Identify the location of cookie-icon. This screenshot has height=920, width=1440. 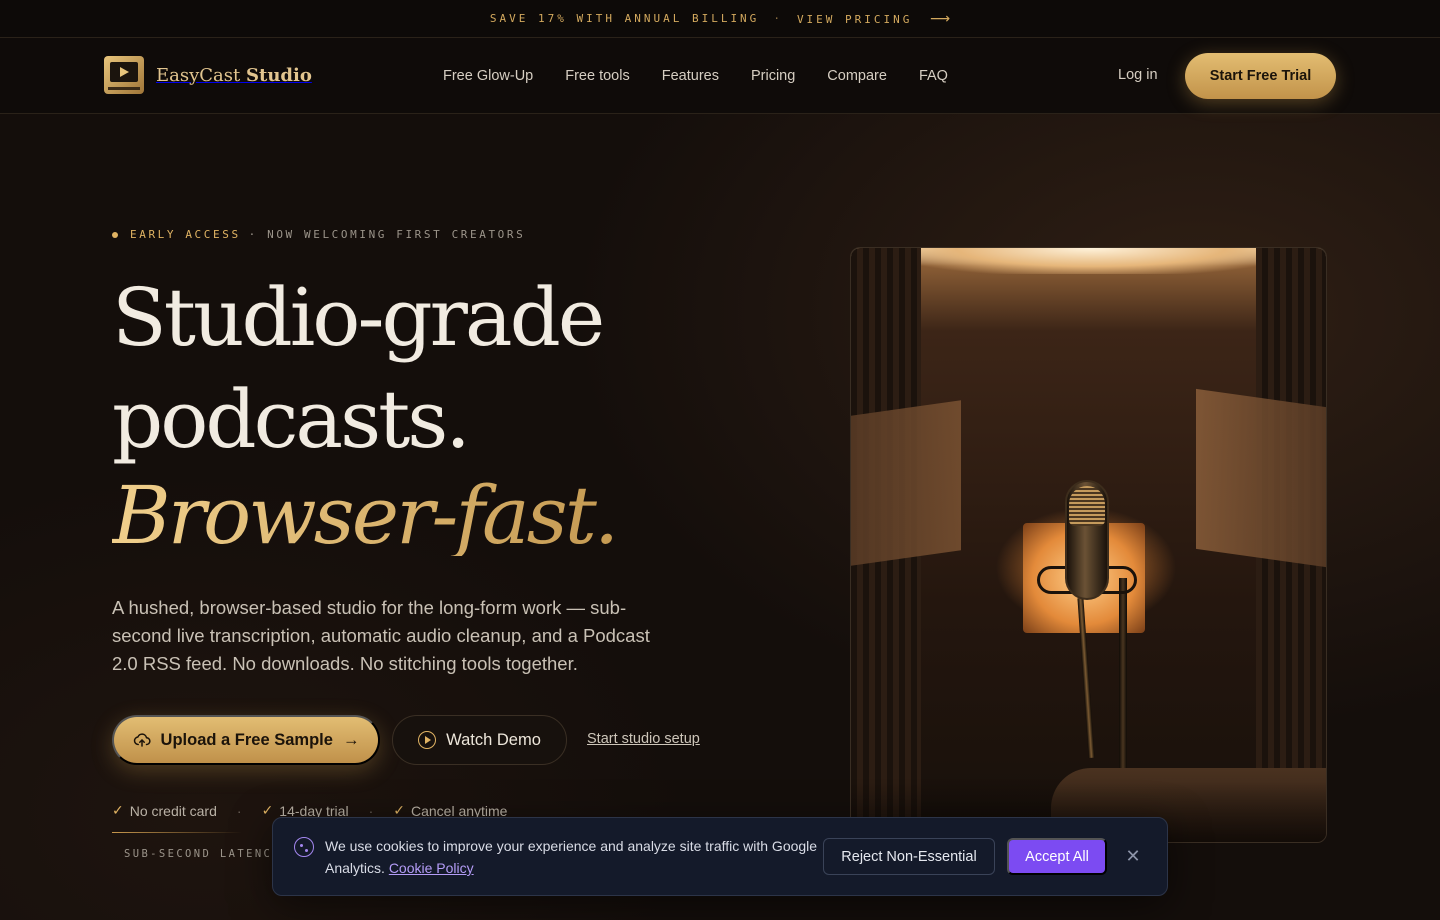
(304, 847).